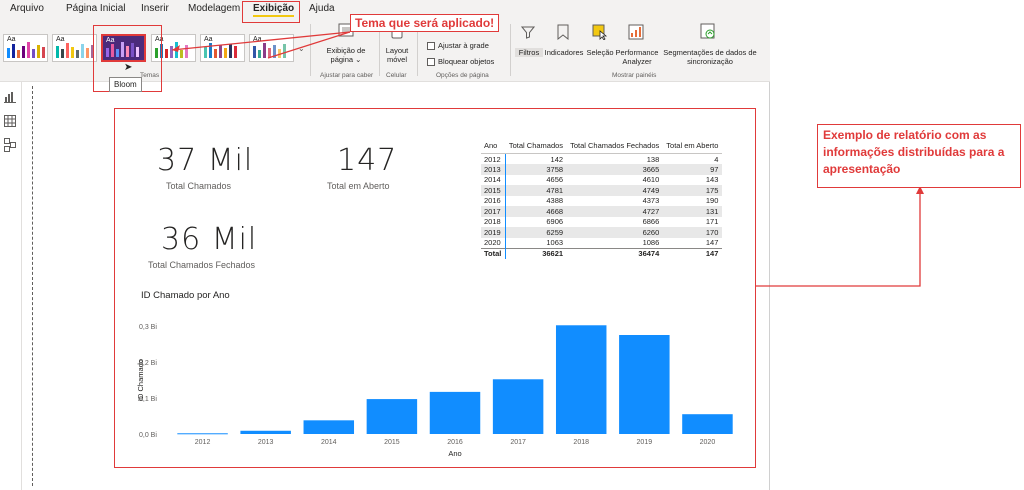 This screenshot has height=490, width=1024. I want to click on fit-group-label: Ajustar para caber, so click(347, 75).